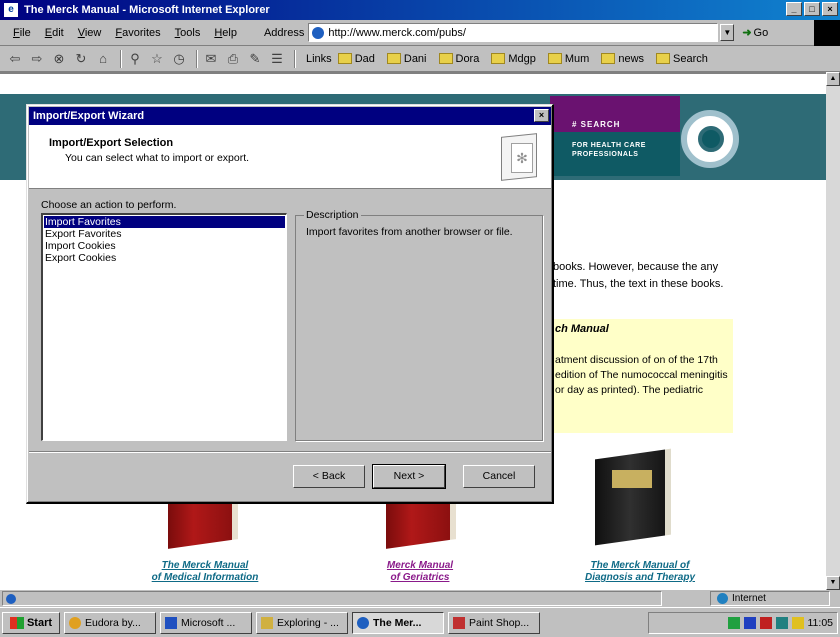  Describe the element at coordinates (827, 33) in the screenshot. I see `windows-logo-icon` at that location.